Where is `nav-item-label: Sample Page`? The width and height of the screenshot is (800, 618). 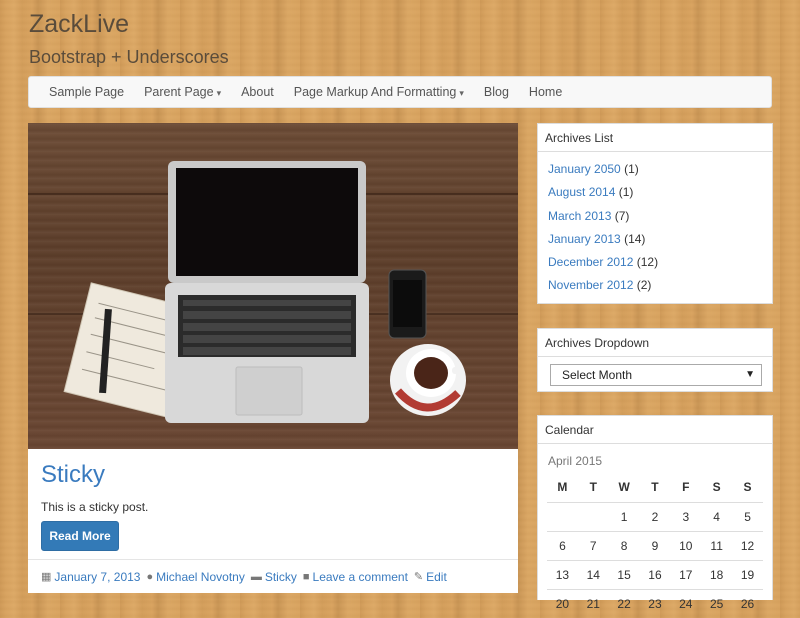
nav-item-label: Sample Page is located at coordinates (86, 92).